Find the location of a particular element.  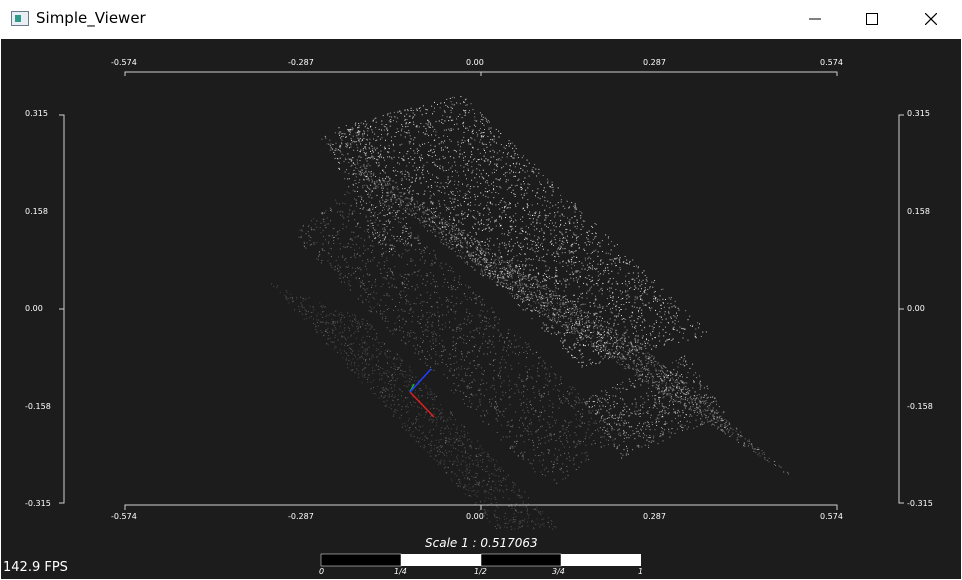

top-tick-label: 0.287 is located at coordinates (654, 62).